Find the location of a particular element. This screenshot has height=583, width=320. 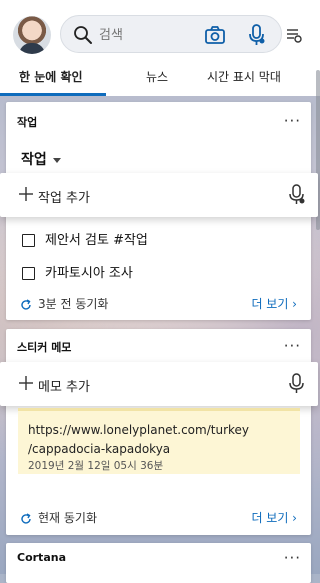

add-note-label: 메모 추가 is located at coordinates (64, 387).